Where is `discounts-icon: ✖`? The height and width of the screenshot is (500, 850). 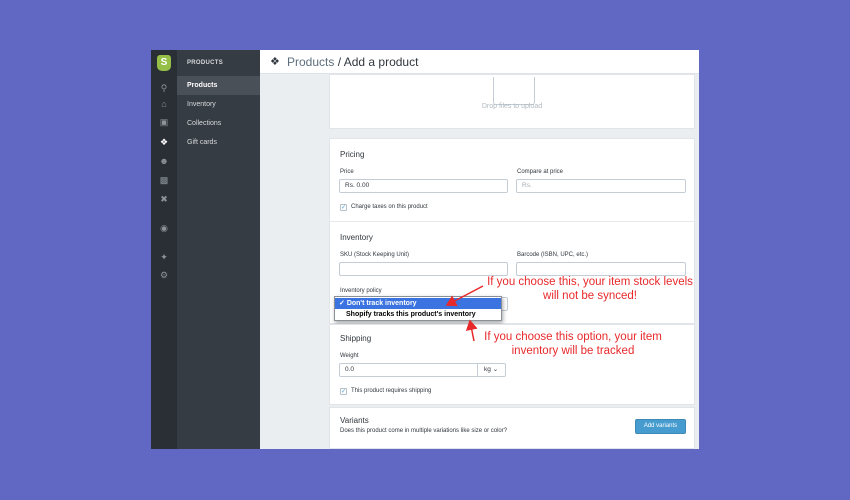
discounts-icon: ✖ is located at coordinates (164, 199).